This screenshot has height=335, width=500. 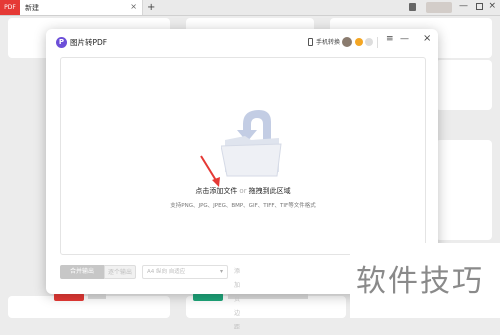 I want to click on new-tab-button: +, so click(x=151, y=7).